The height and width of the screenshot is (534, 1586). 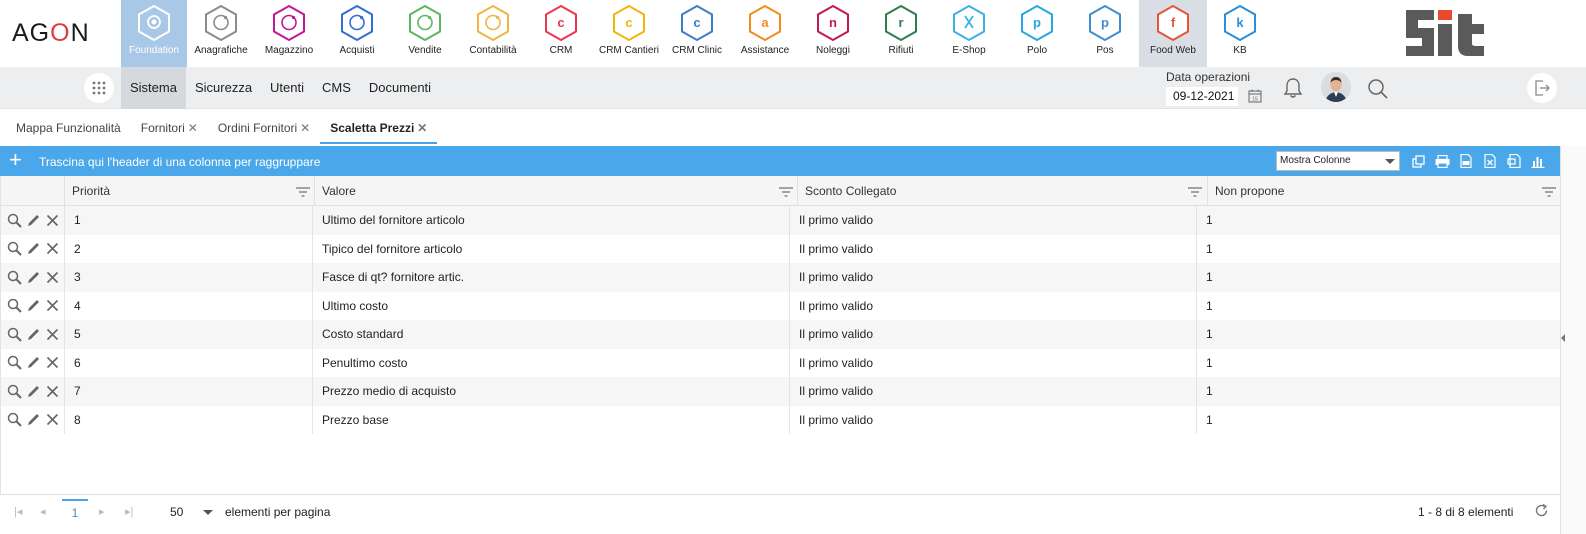 What do you see at coordinates (1514, 161) in the screenshot?
I see `export-pdf-icon` at bounding box center [1514, 161].